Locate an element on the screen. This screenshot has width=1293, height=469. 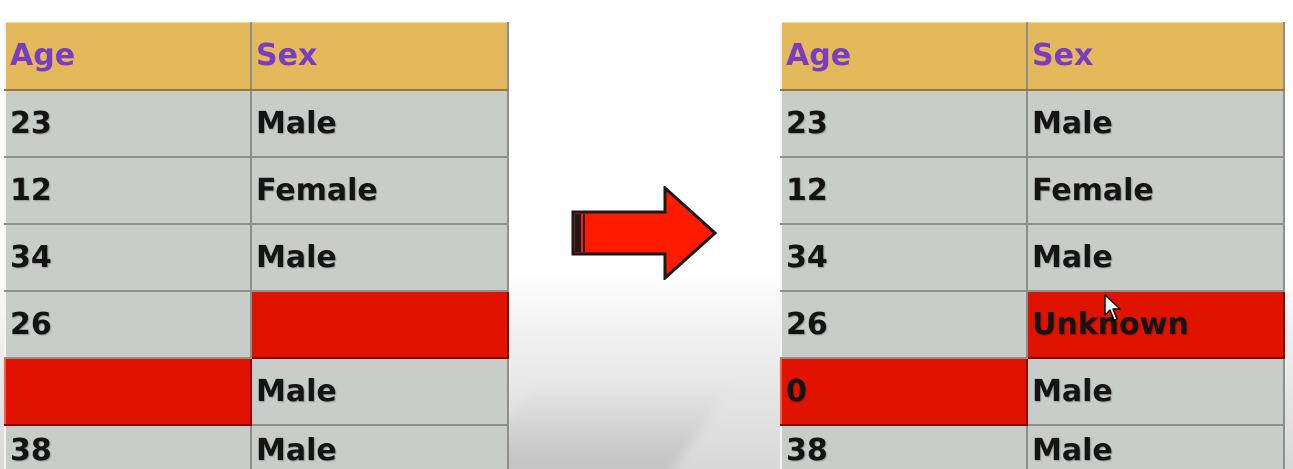
table-row: 26 is located at coordinates (256, 324).